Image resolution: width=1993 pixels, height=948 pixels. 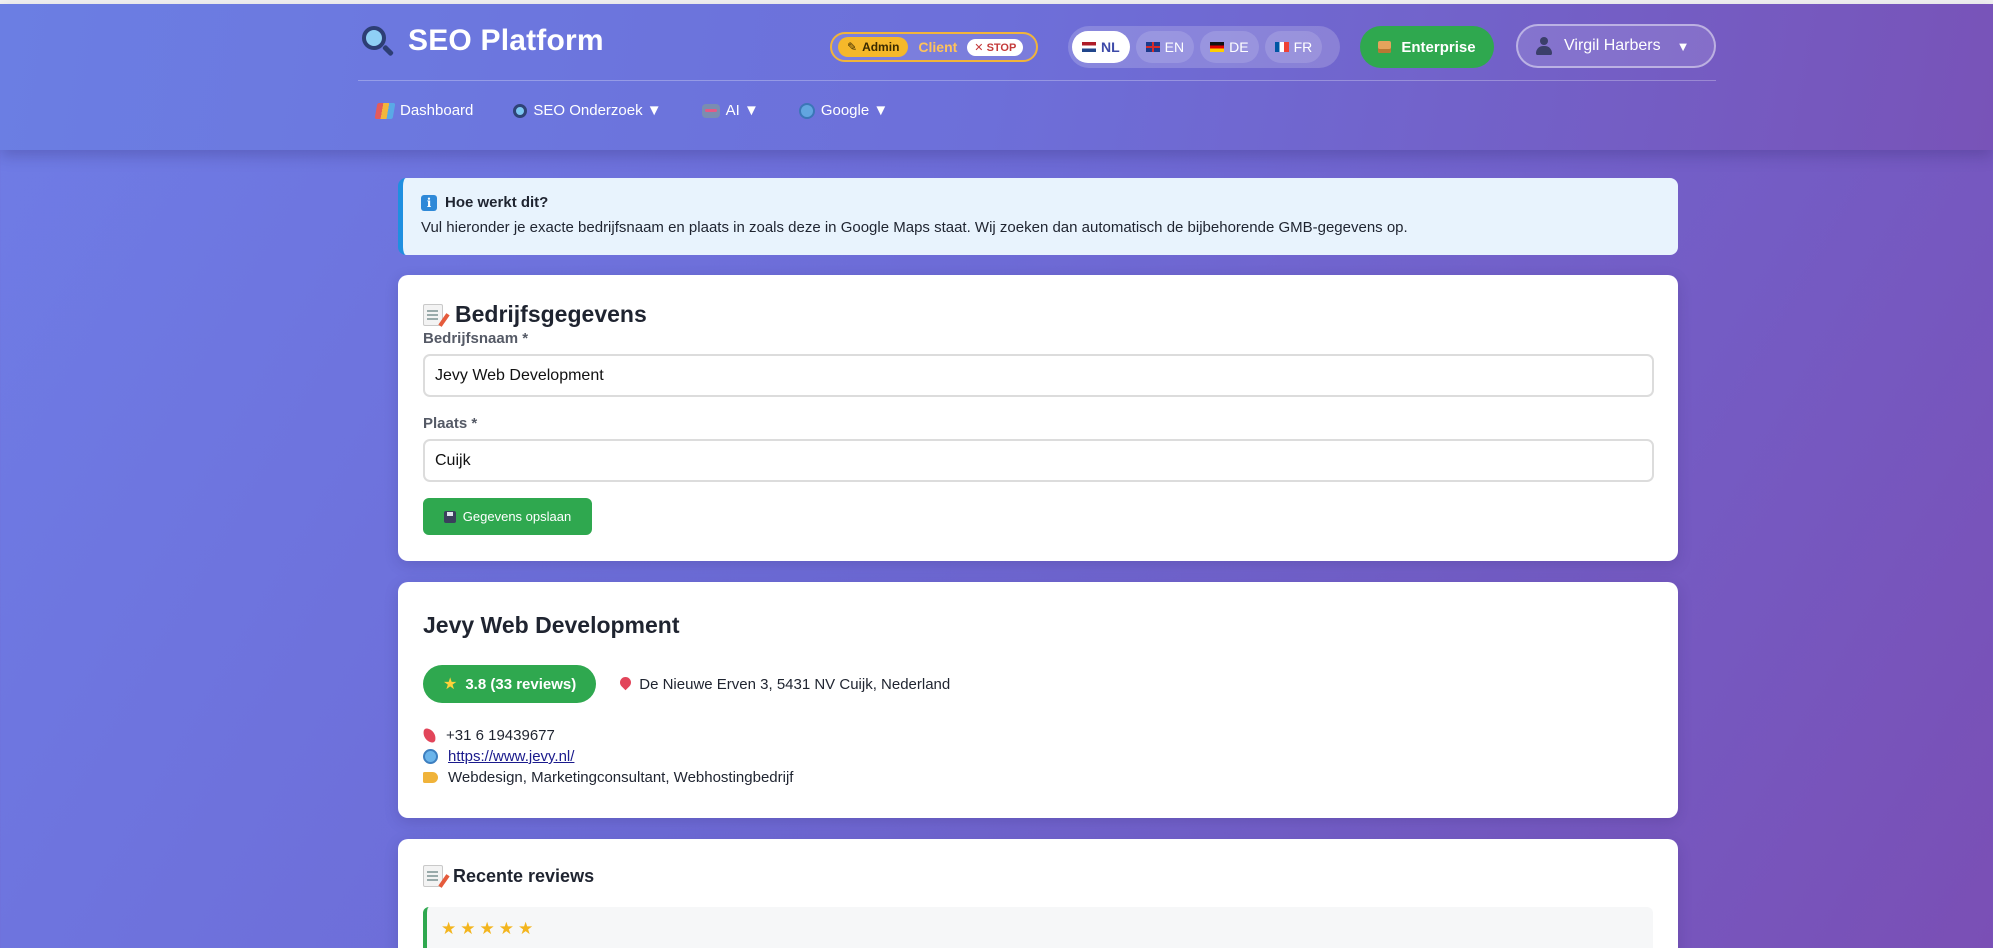 What do you see at coordinates (1040, 202) in the screenshot?
I see `info-title-row: i Hoe werkt dit?` at bounding box center [1040, 202].